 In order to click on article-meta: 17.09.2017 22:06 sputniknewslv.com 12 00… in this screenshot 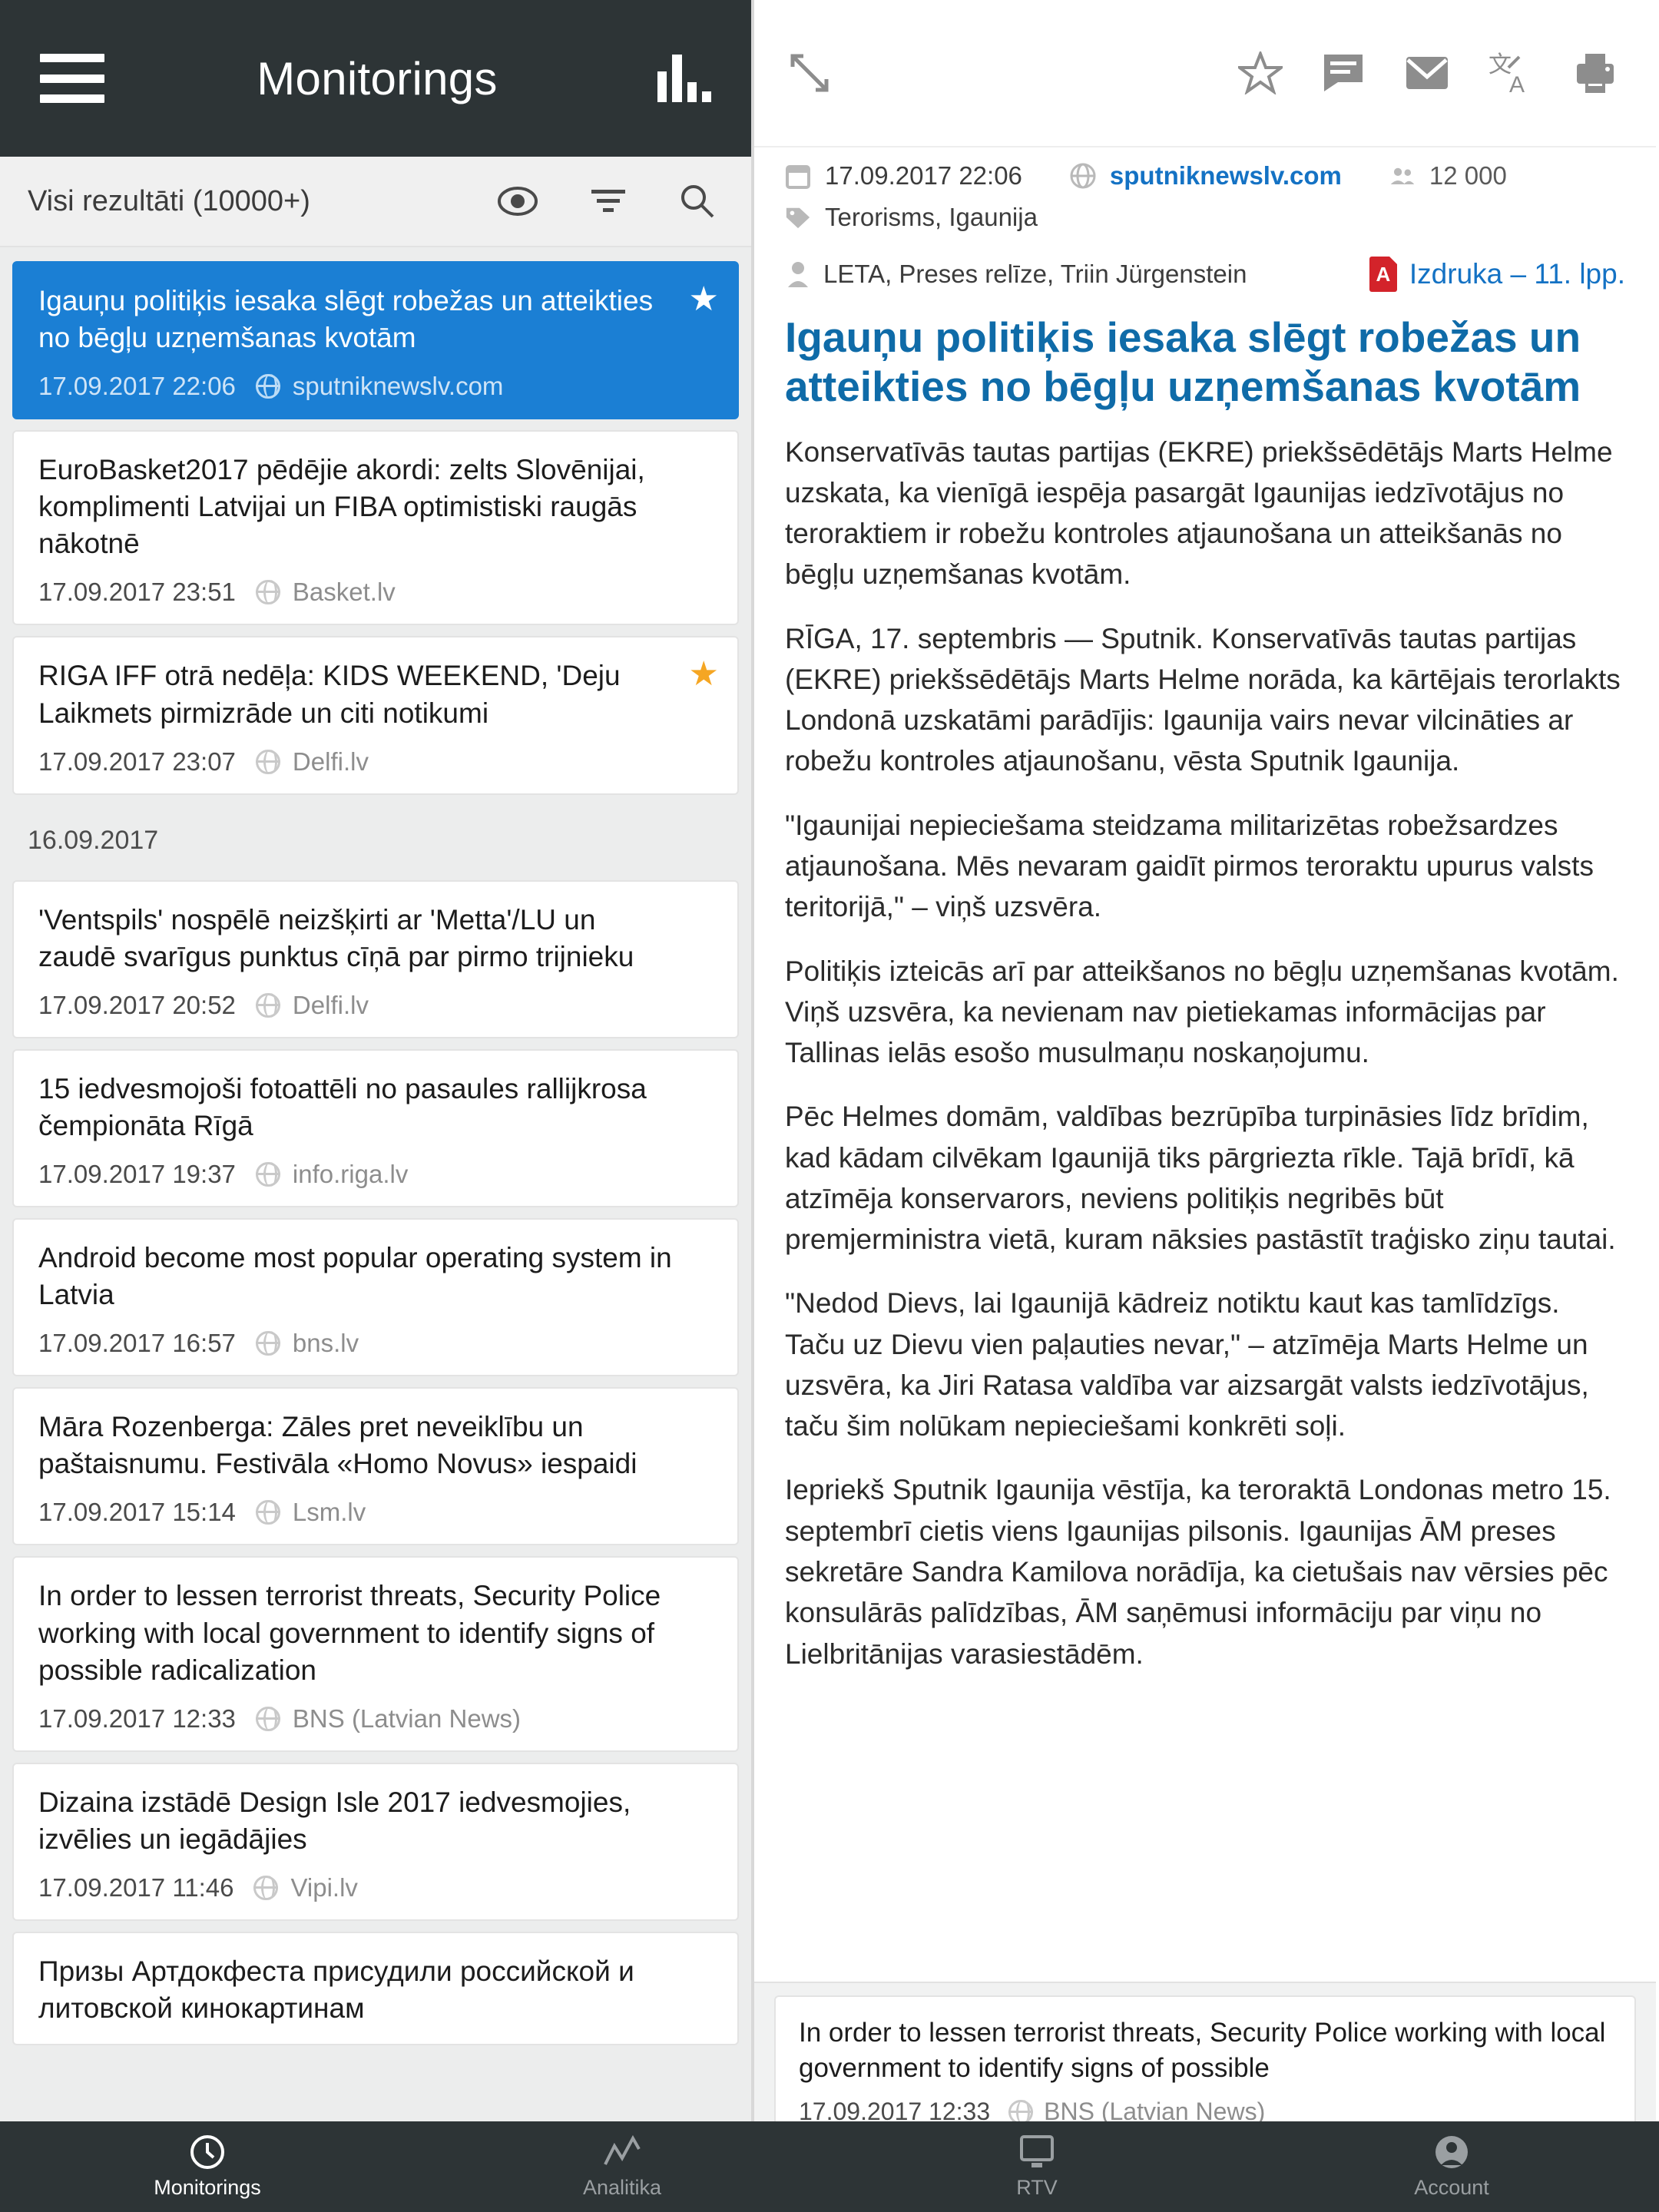, I will do `click(1205, 198)`.